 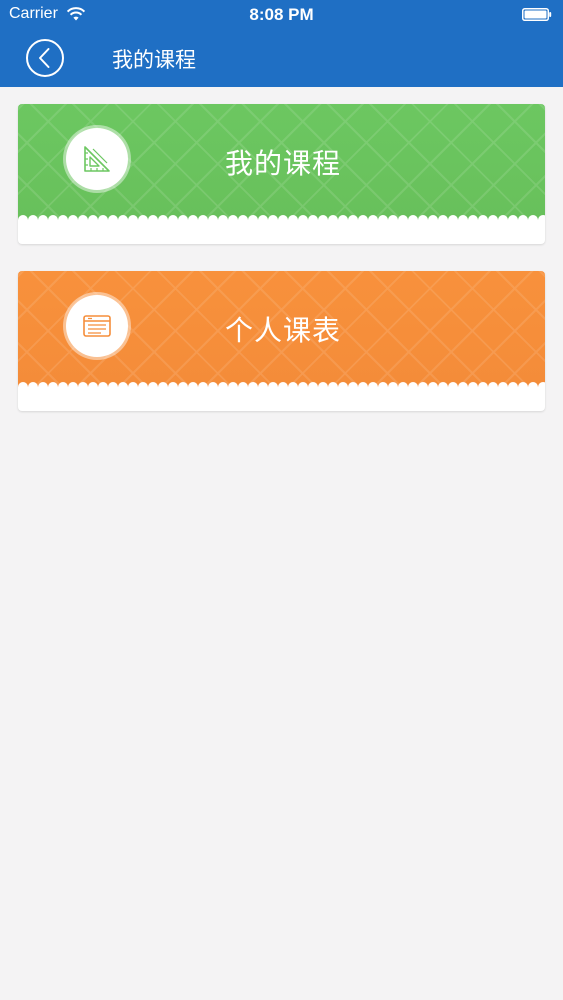 I want to click on chevron-left-icon, so click(x=44, y=58).